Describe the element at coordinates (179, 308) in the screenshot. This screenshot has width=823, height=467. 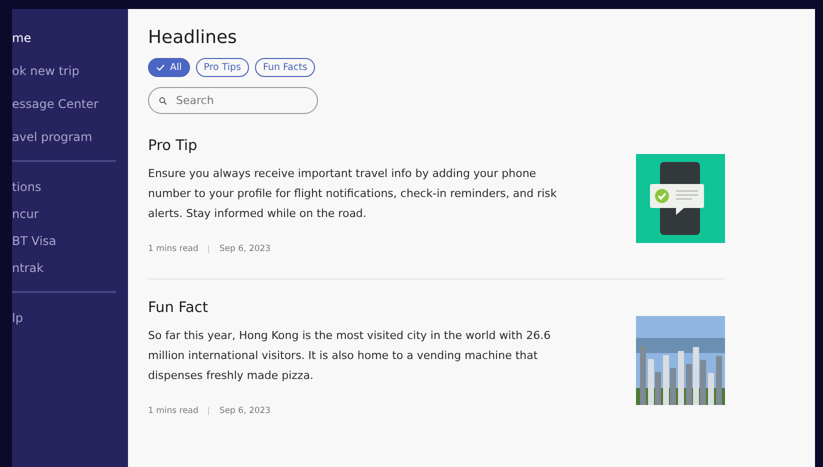
I see `article-title: Fun Fact` at that location.